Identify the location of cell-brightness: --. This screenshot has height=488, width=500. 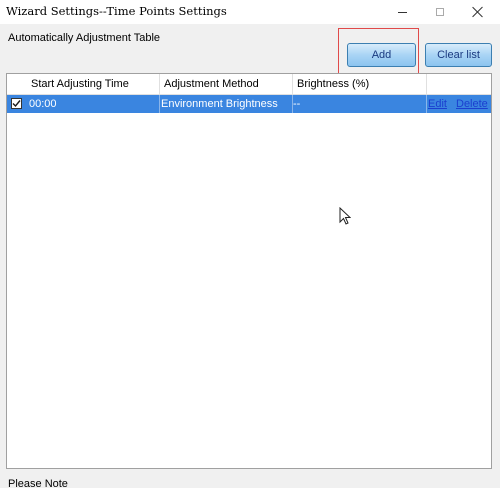
(297, 104).